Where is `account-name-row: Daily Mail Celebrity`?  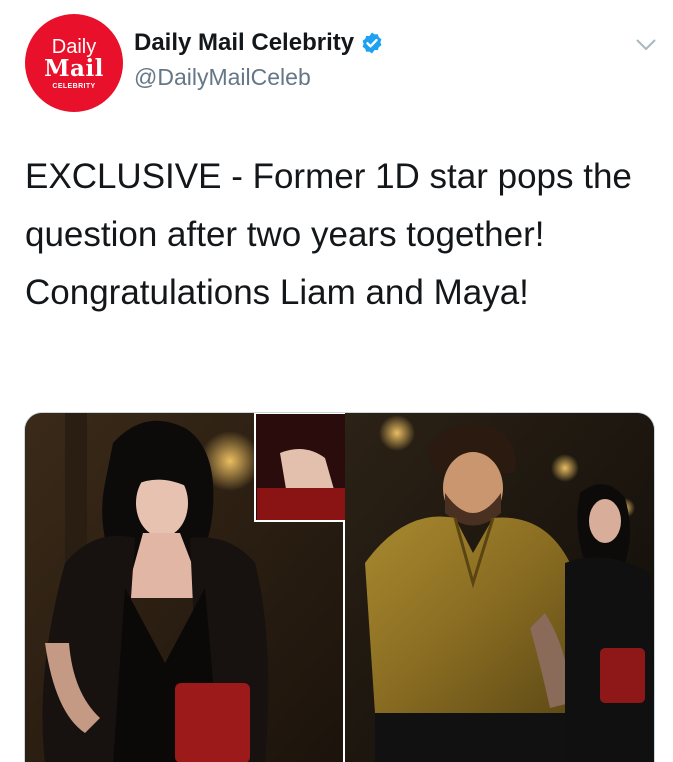
account-name-row: Daily Mail Celebrity is located at coordinates (259, 43).